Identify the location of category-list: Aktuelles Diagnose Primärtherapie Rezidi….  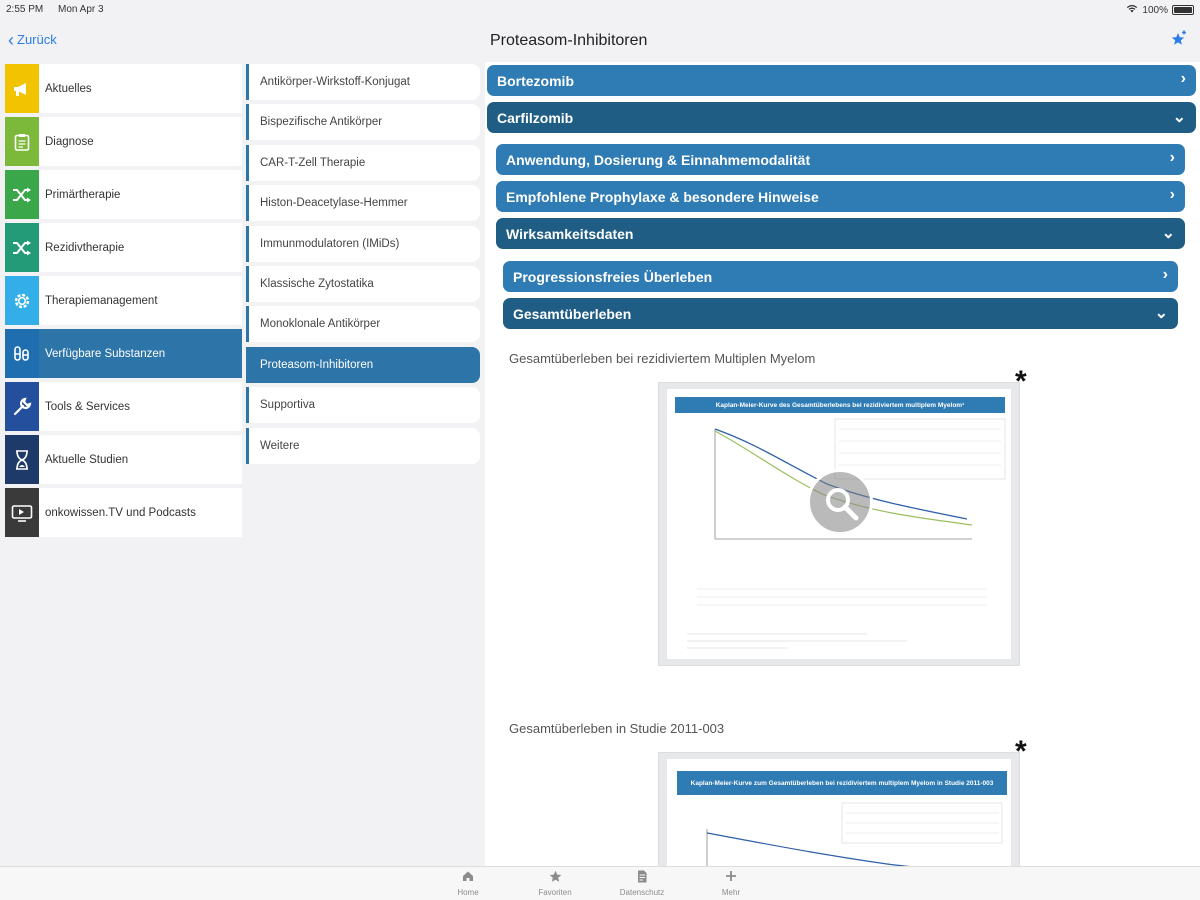
(123, 302).